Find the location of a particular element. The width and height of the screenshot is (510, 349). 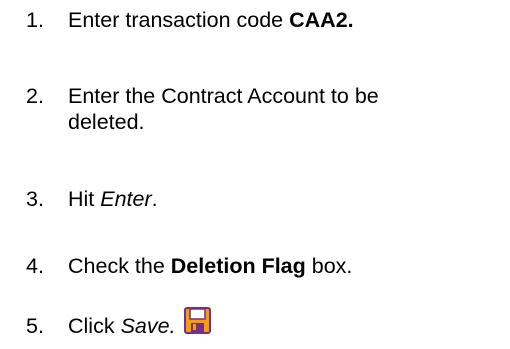

step-4-text: Check the is located at coordinates (119, 266).